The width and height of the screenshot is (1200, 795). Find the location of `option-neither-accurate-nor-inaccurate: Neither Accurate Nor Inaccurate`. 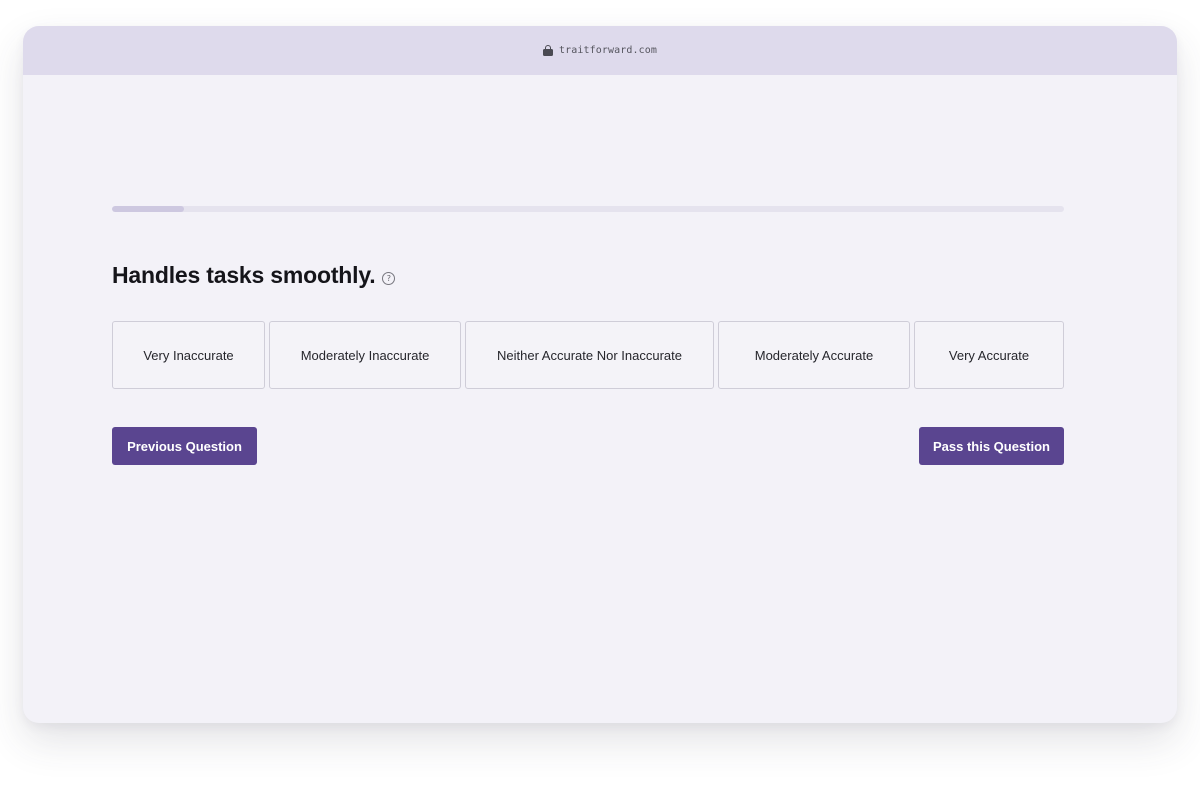

option-neither-accurate-nor-inaccurate: Neither Accurate Nor Inaccurate is located at coordinates (589, 355).